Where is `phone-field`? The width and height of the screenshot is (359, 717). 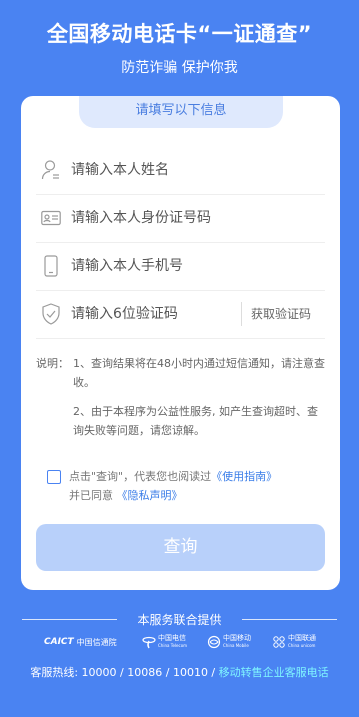 phone-field is located at coordinates (180, 266).